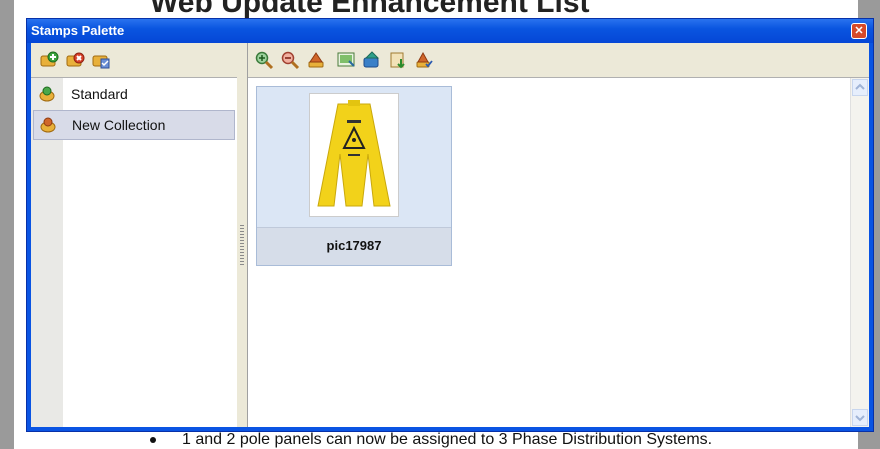 The width and height of the screenshot is (880, 449). I want to click on stamp-thumbnail, so click(354, 155).